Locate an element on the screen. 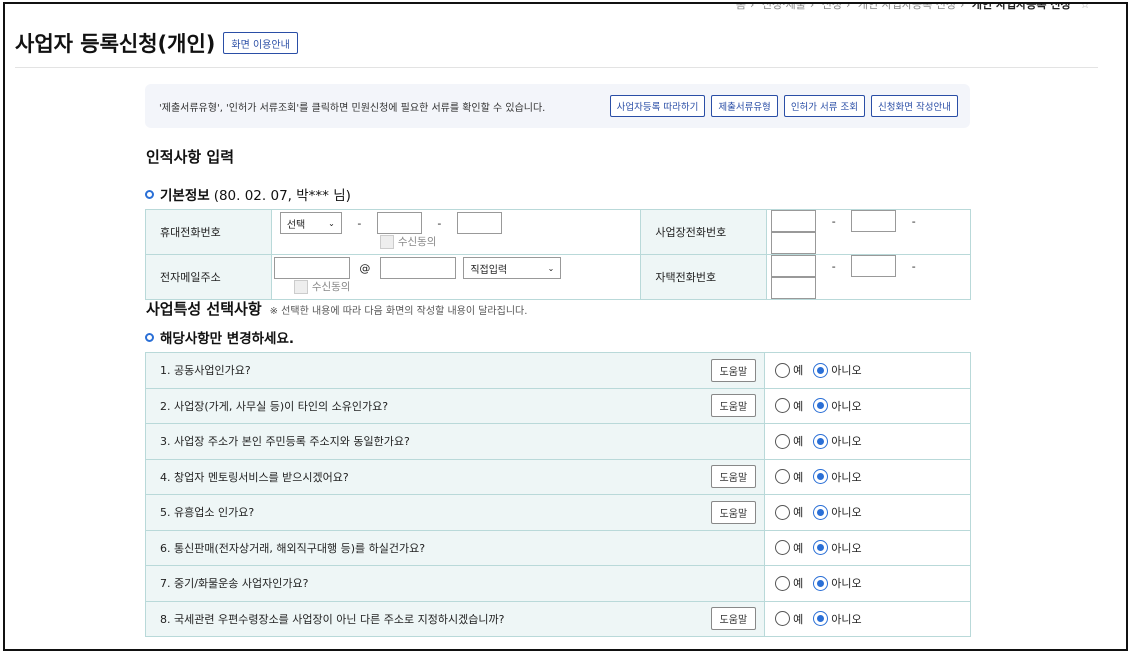  question-text: 8. 국세관련 우편수령장소를 사업장이 아닌 다른 주소로 지정하시겠습니까? is located at coordinates (332, 619).